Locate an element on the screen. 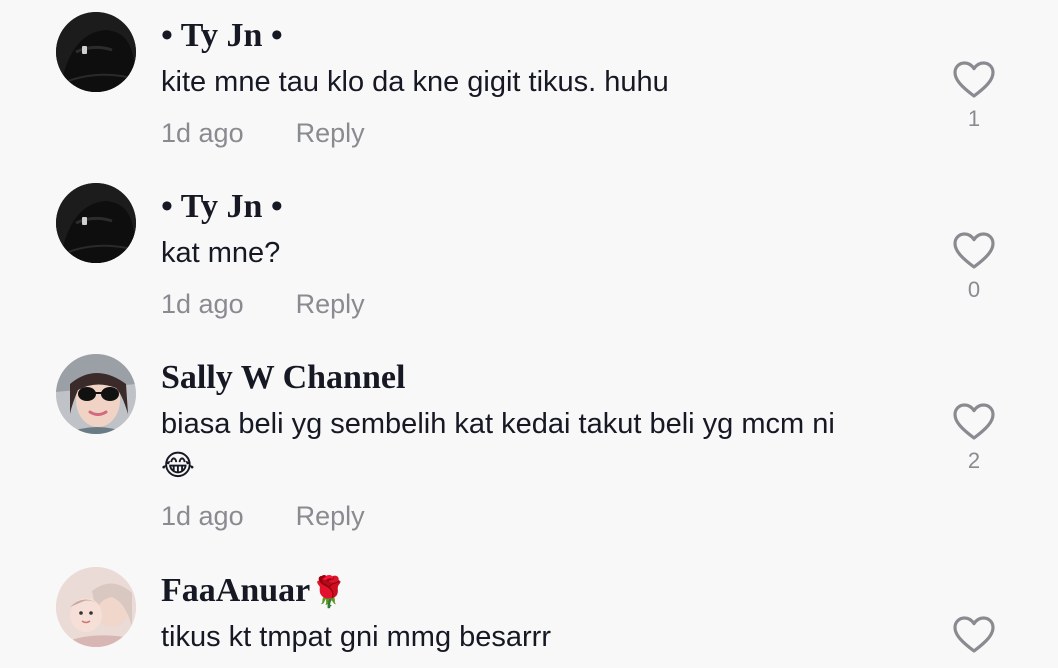 Image resolution: width=1058 pixels, height=668 pixels. comment-username: FaaAnuar🌹 is located at coordinates (254, 592).